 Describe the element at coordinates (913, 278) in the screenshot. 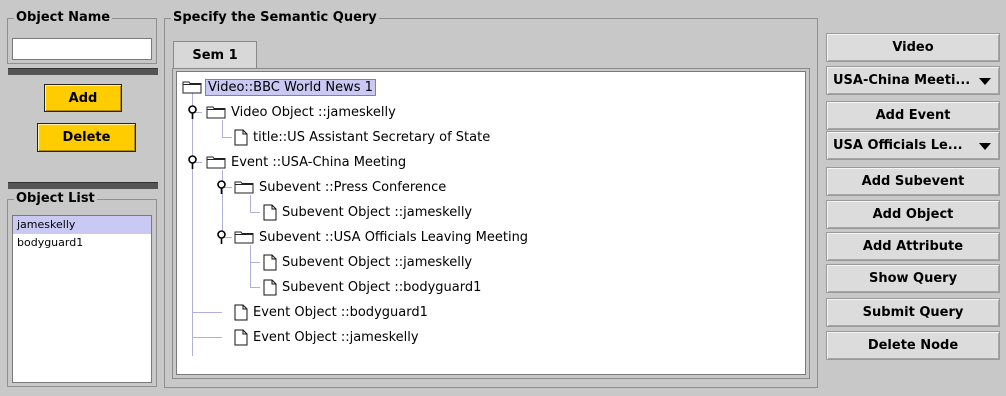

I see `show-query-button: Show Query` at that location.